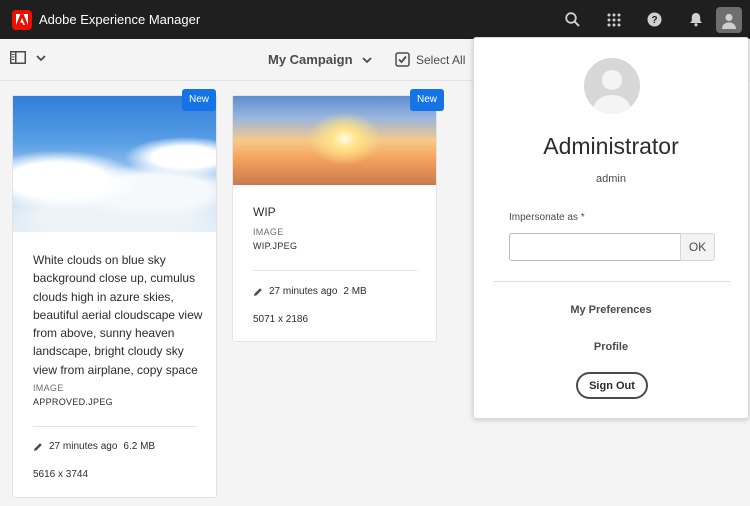 This screenshot has height=506, width=750. I want to click on asset-title: WIP, so click(264, 212).